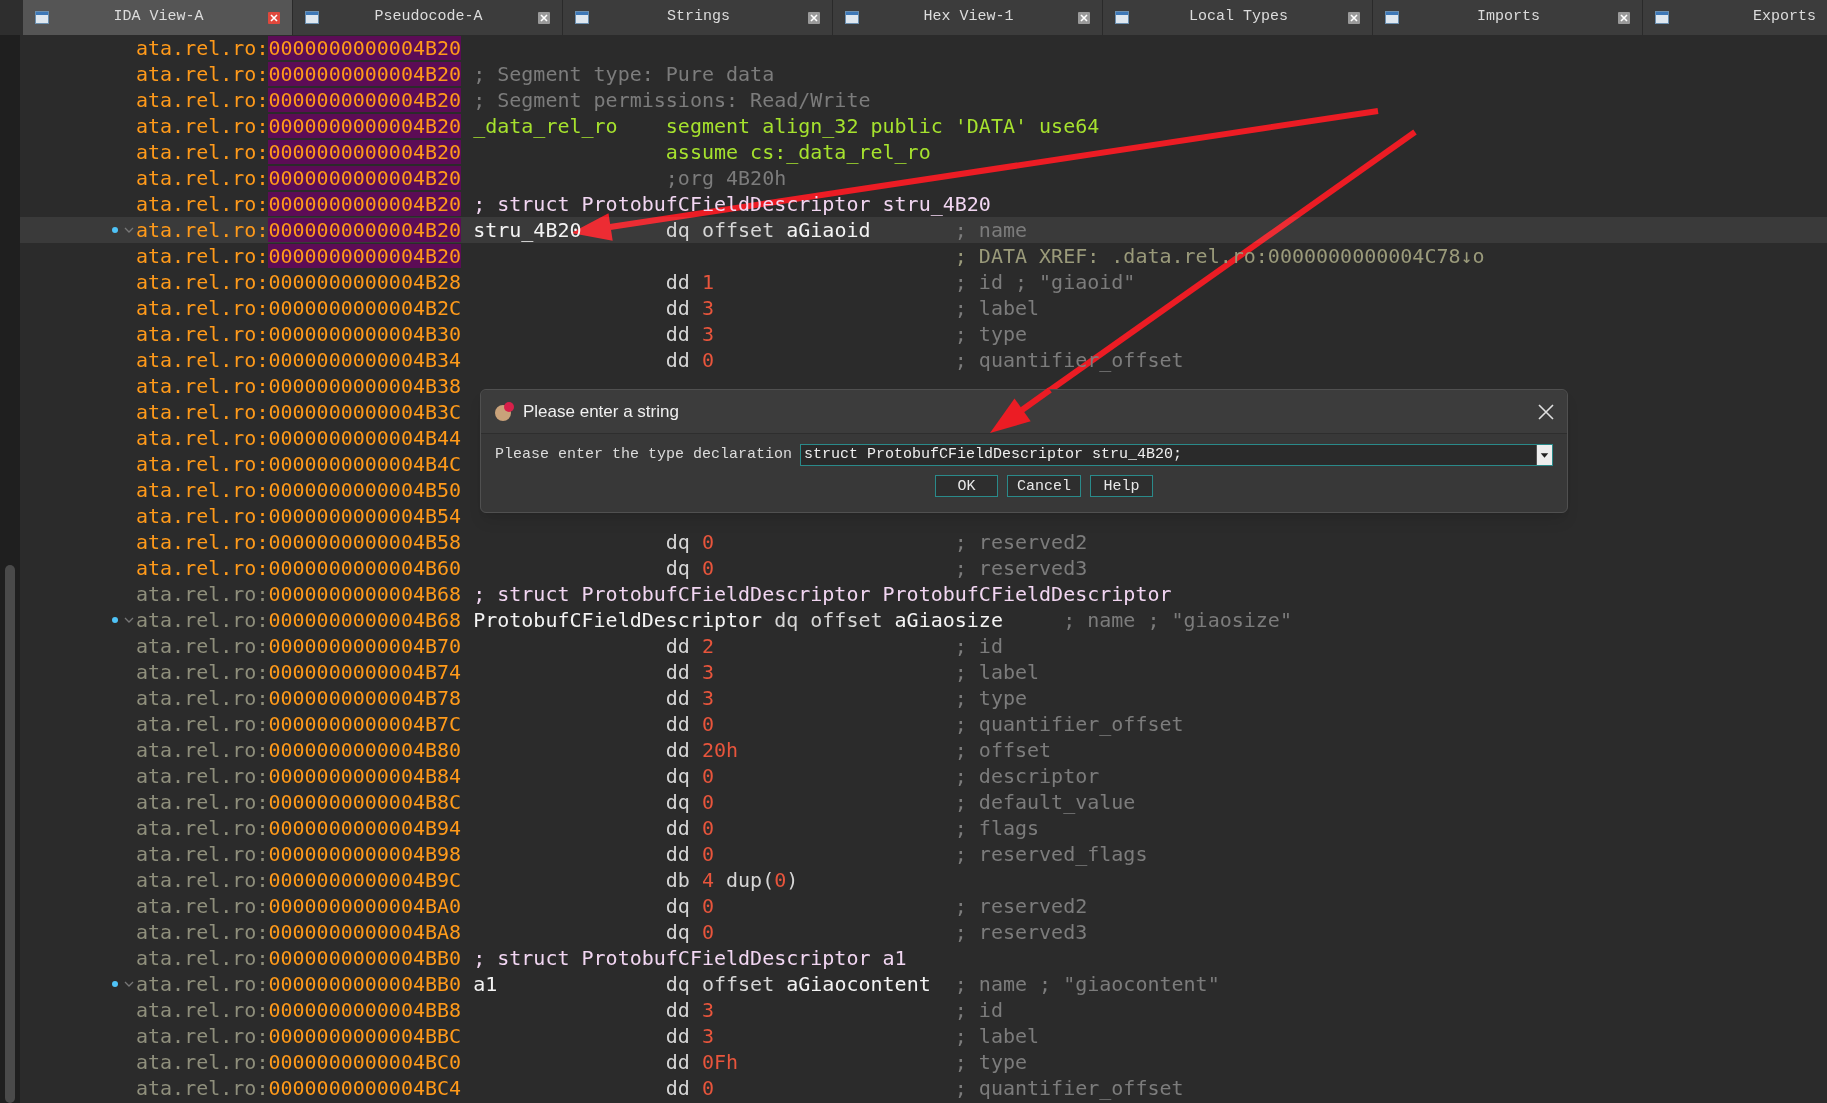 This screenshot has width=1827, height=1103. Describe the element at coordinates (618, 620) in the screenshot. I see `label-text: ProtobufCFieldDescriptor` at that location.